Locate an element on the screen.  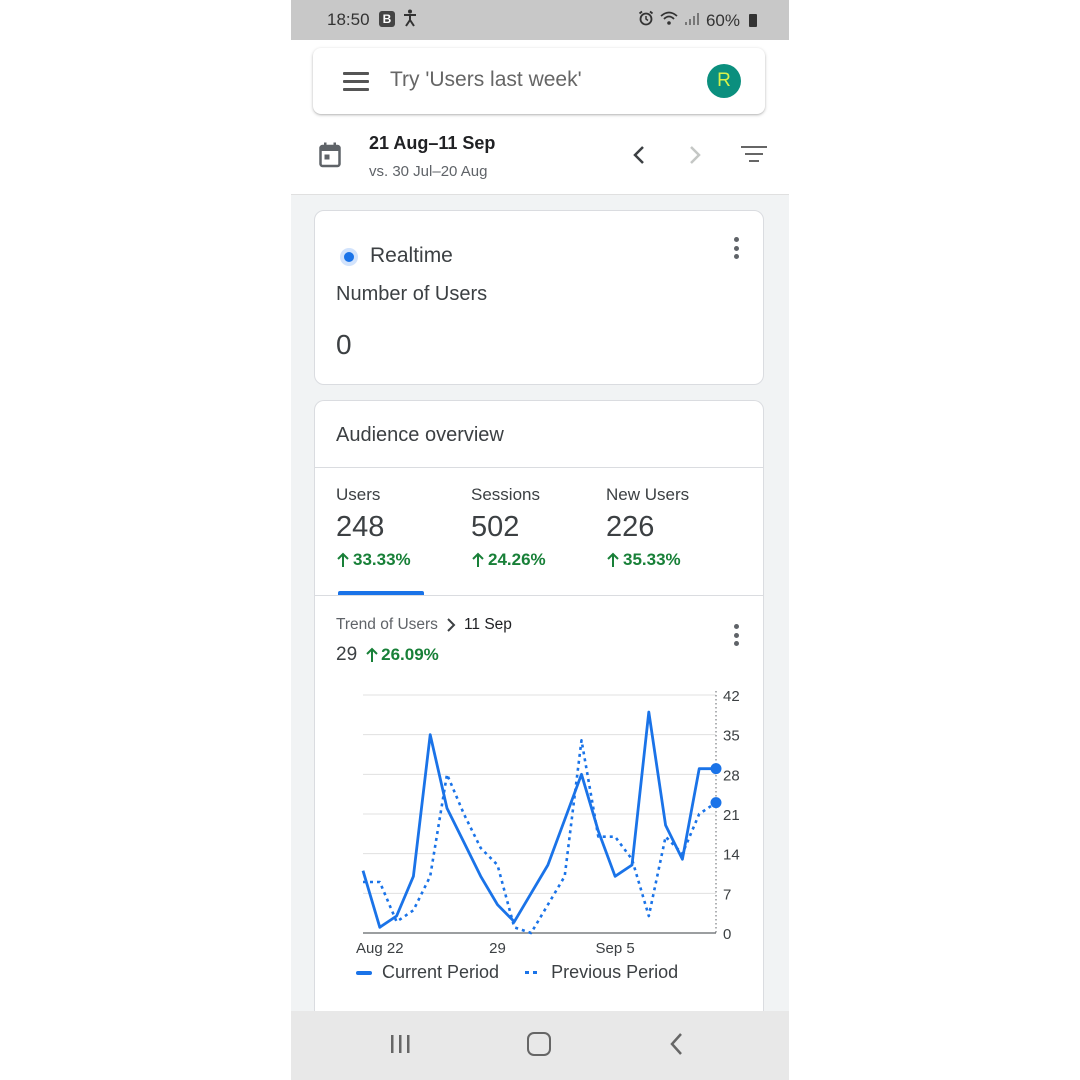
x-tick-label: 29 is located at coordinates (497, 948).